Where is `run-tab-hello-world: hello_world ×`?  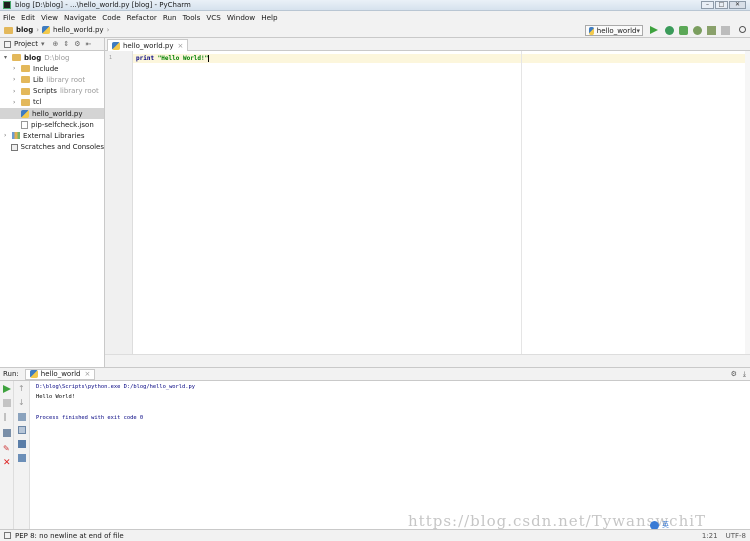 run-tab-hello-world: hello_world × is located at coordinates (60, 374).